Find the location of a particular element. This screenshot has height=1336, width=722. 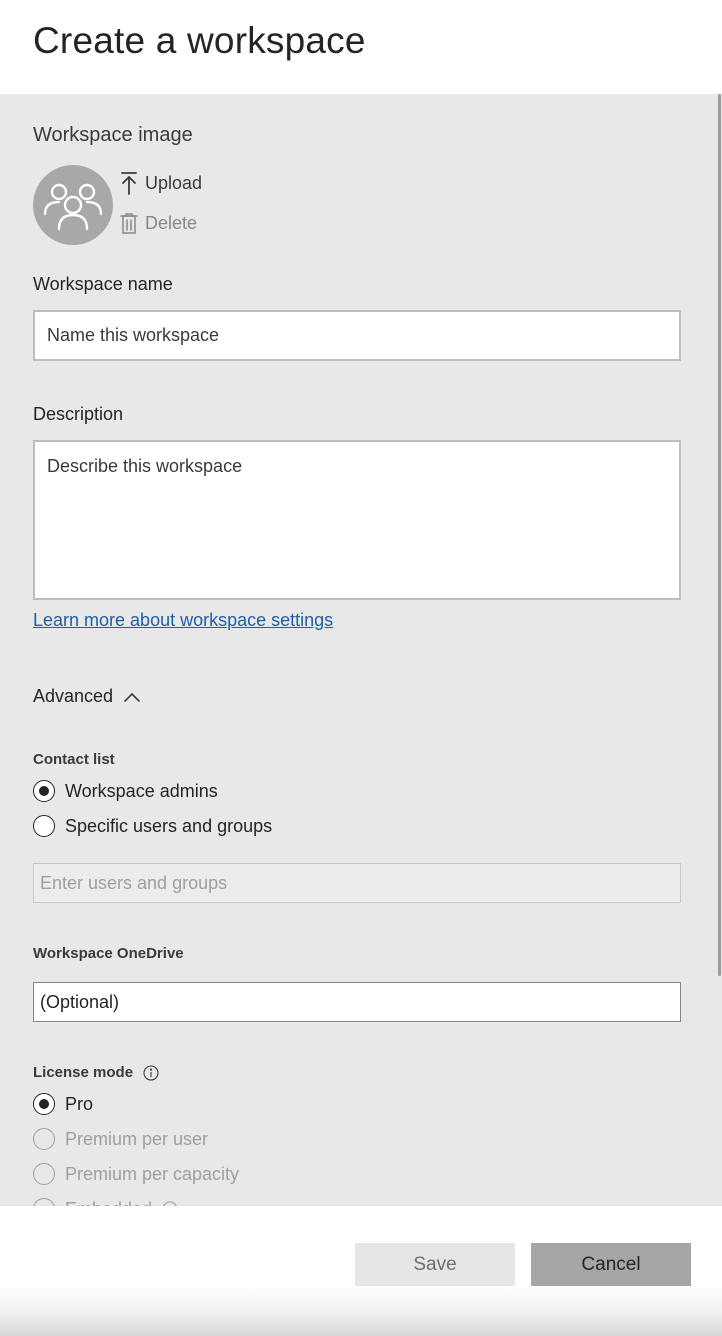

panel-header: Create a workspace is located at coordinates (361, 47).